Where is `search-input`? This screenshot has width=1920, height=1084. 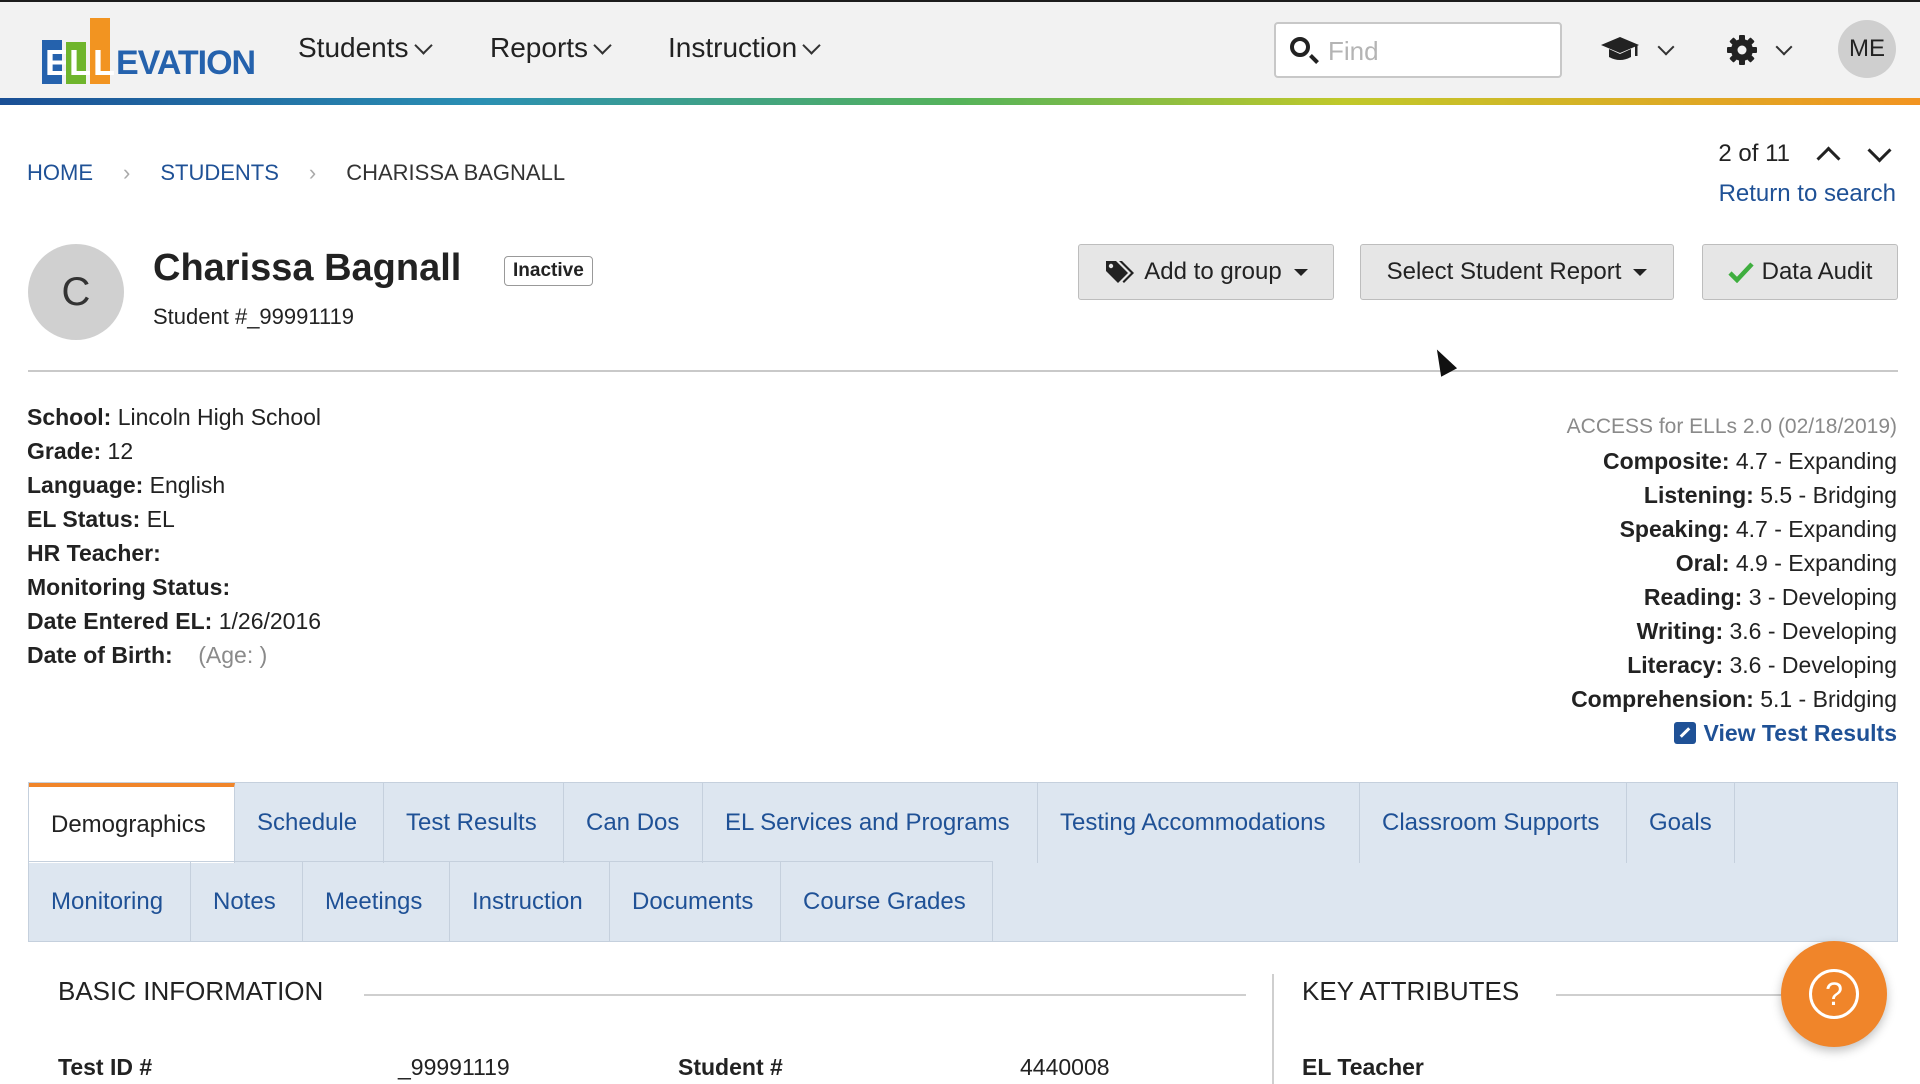 search-input is located at coordinates (1438, 51).